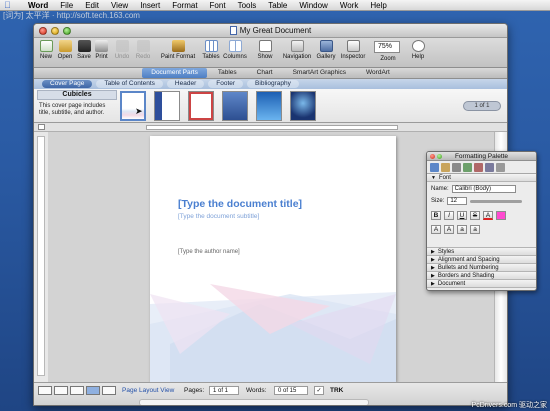 Image resolution: width=550 pixels, height=411 pixels. I want to click on scrapbook-icon, so click(467, 167).